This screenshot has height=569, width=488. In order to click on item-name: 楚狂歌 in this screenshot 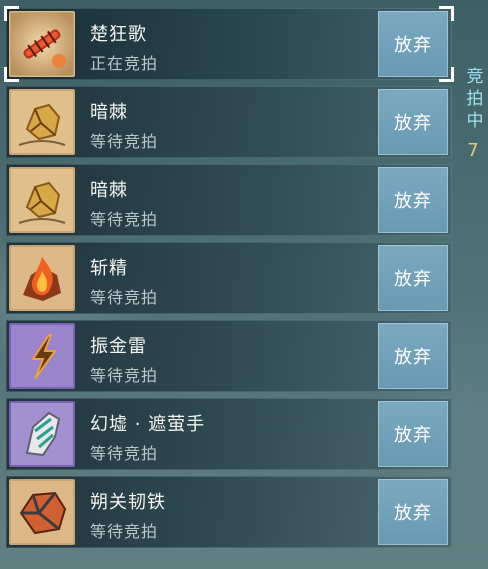, I will do `click(118, 34)`.